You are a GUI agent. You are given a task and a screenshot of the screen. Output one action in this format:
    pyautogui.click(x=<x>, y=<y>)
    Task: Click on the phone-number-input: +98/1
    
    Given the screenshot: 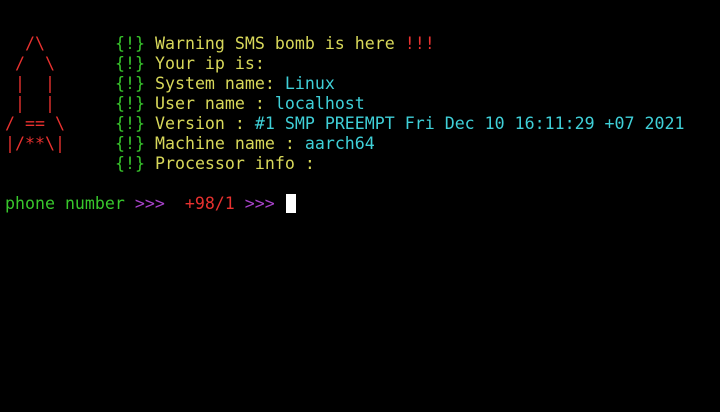 What is the action you would take?
    pyautogui.click(x=205, y=203)
    